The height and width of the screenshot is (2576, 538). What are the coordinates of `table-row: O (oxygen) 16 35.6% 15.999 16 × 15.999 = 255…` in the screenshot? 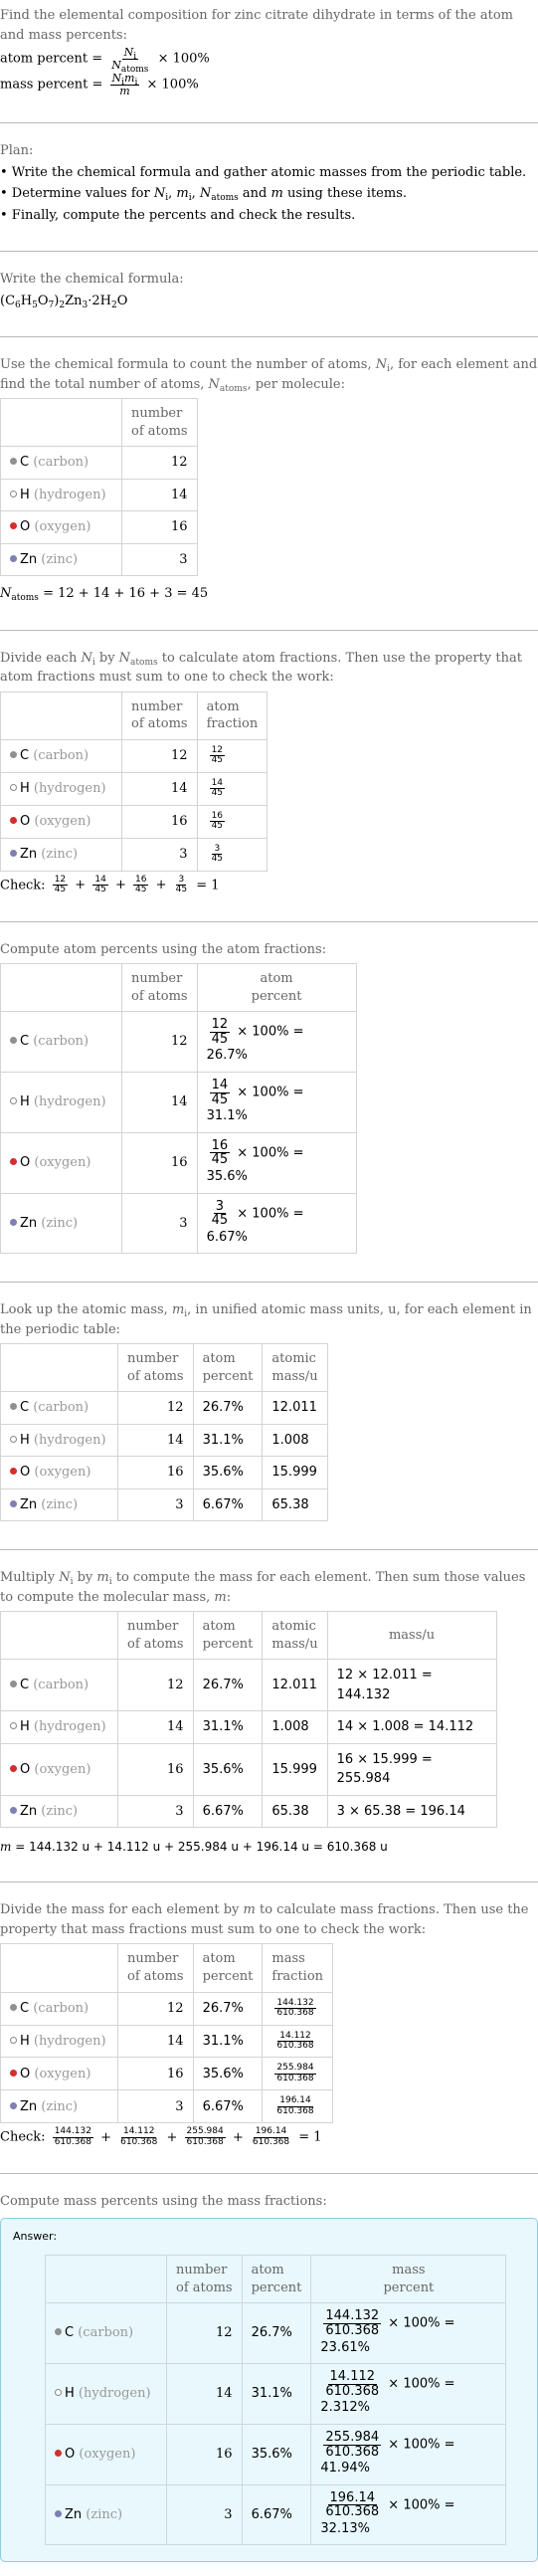 It's located at (249, 1769).